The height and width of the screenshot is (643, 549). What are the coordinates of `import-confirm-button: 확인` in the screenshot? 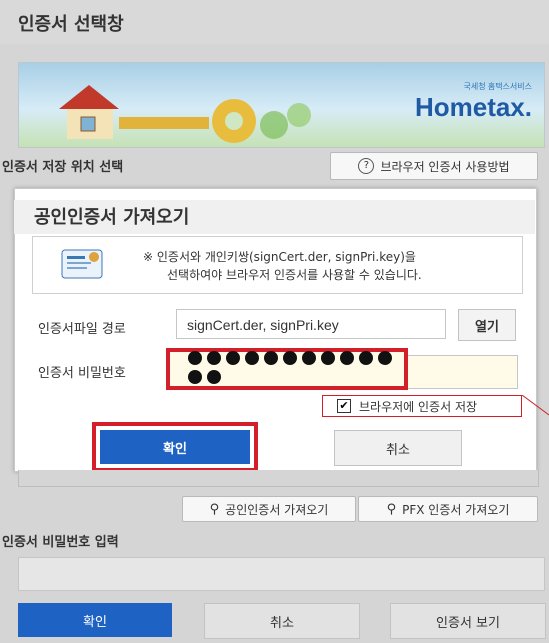 It's located at (175, 447).